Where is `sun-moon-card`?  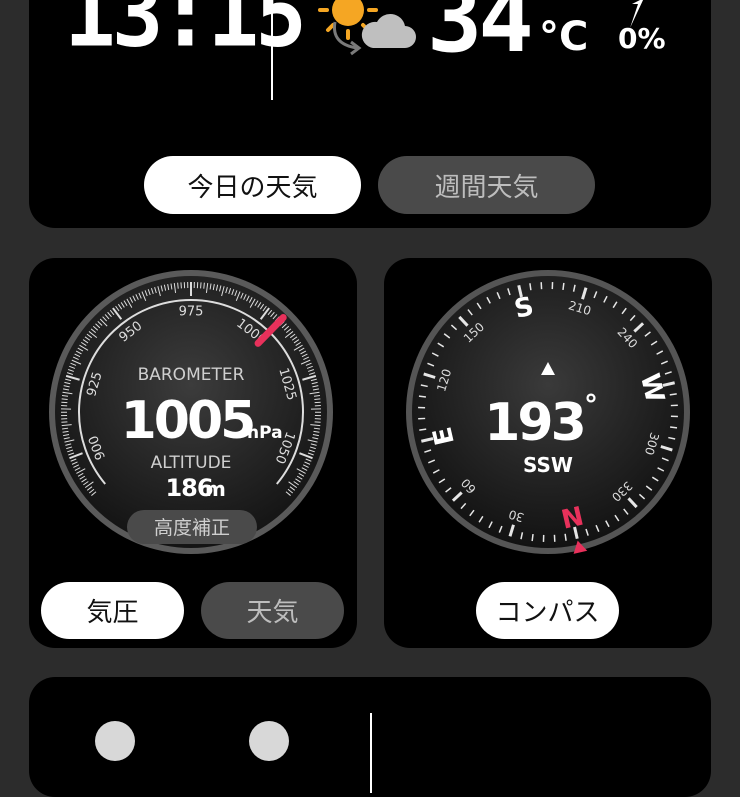
sun-moon-card is located at coordinates (370, 737).